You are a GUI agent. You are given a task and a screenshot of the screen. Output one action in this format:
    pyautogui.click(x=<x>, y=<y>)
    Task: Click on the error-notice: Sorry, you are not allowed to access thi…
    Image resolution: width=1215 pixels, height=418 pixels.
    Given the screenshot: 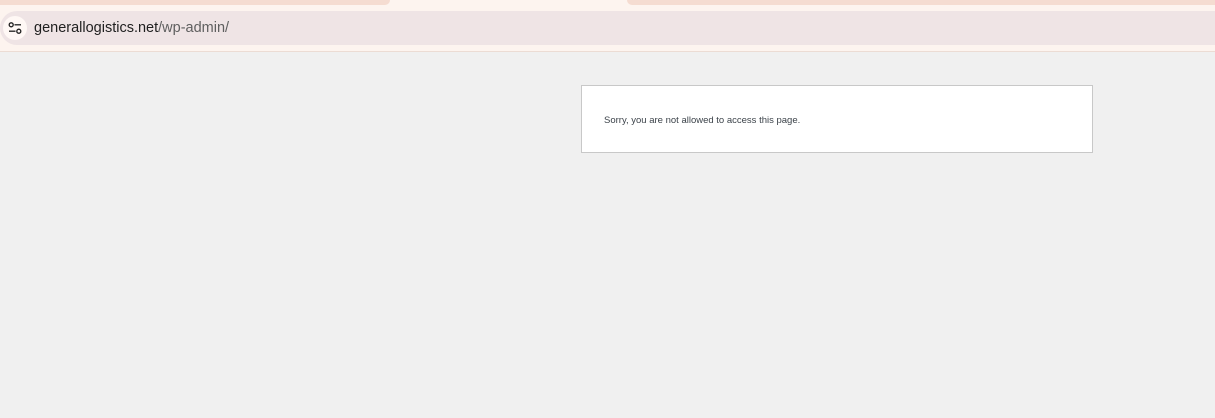 What is the action you would take?
    pyautogui.click(x=837, y=119)
    